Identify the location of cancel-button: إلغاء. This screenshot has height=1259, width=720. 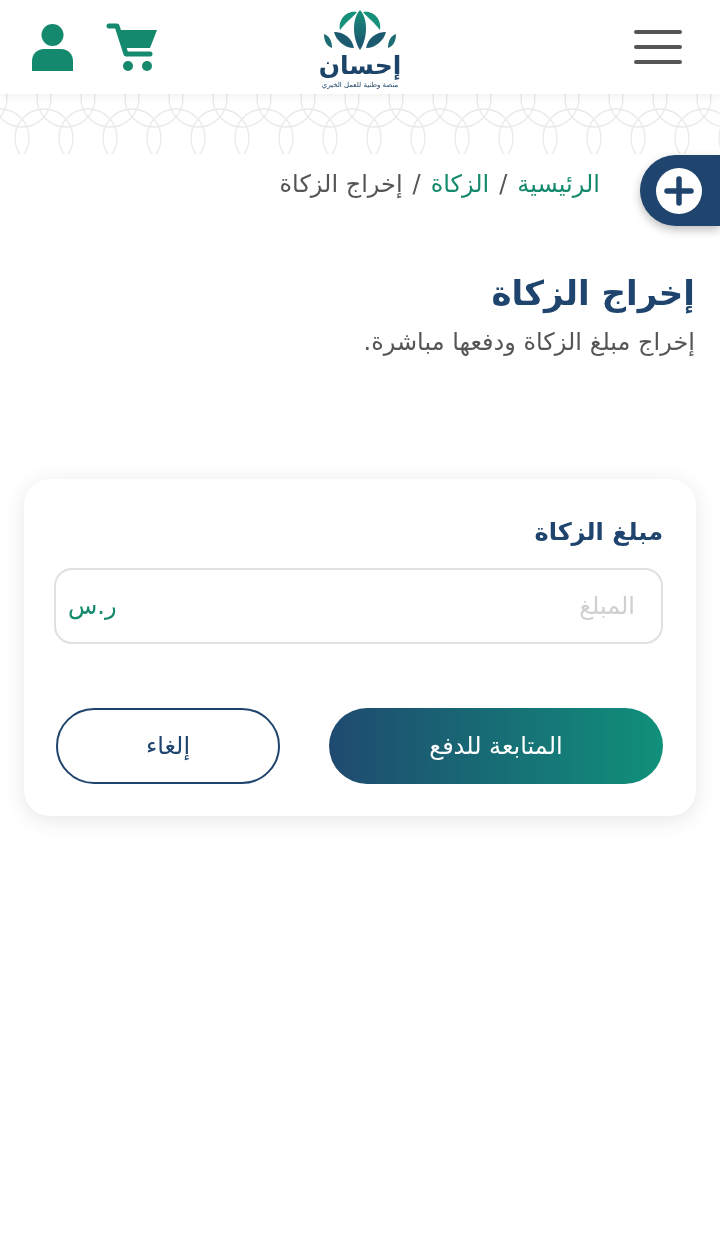
(168, 746).